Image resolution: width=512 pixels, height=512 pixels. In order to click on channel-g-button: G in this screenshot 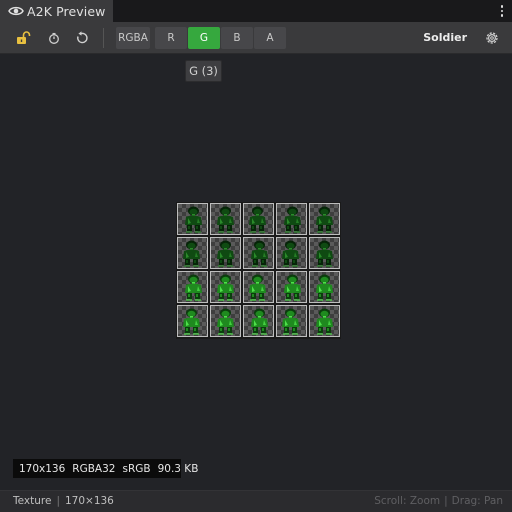, I will do `click(204, 38)`.